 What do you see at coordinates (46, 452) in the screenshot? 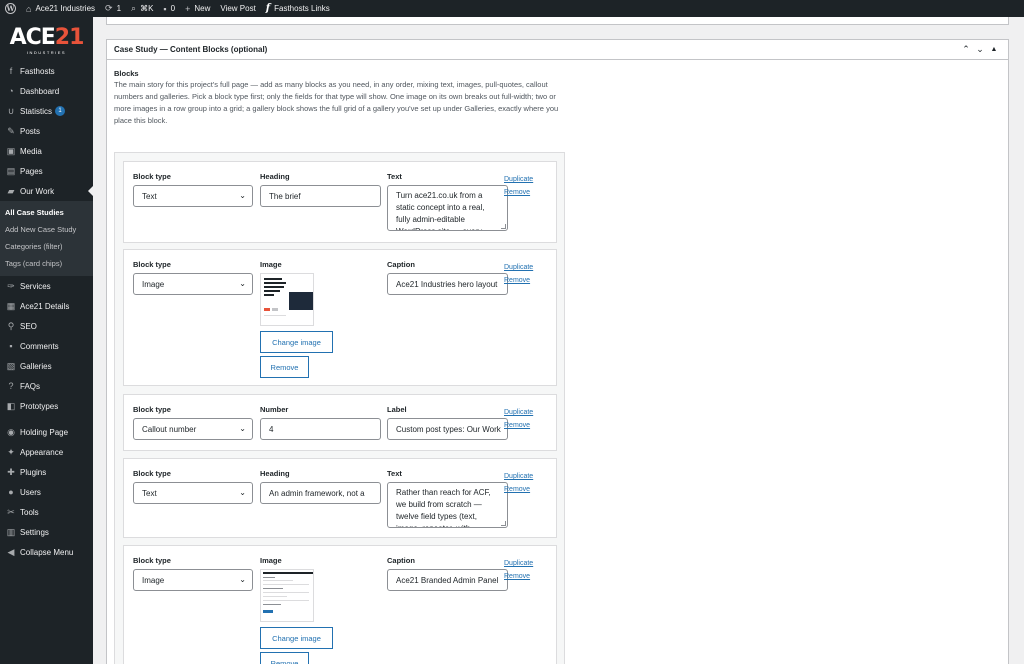
I see `sidebar-item-appearance: ✦ Appearance` at bounding box center [46, 452].